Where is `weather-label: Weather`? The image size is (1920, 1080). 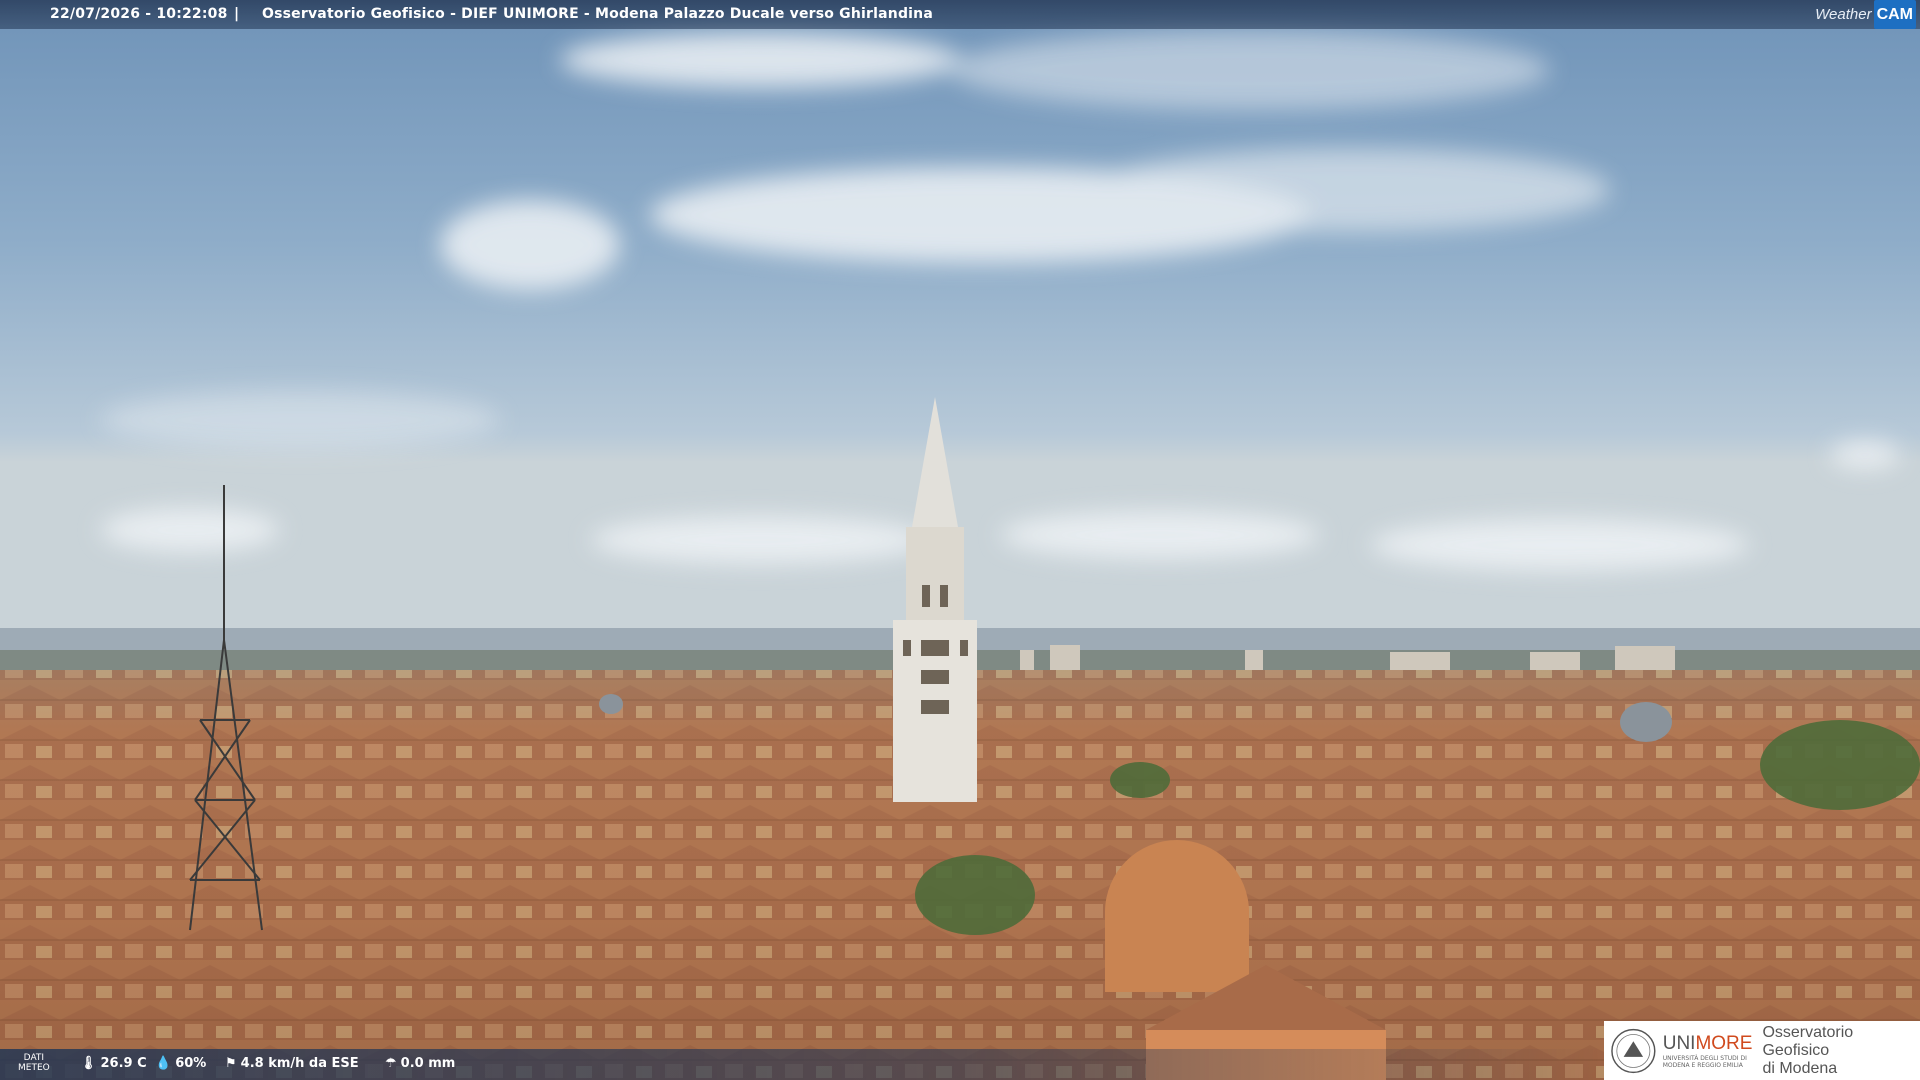 weather-label: Weather is located at coordinates (1843, 14).